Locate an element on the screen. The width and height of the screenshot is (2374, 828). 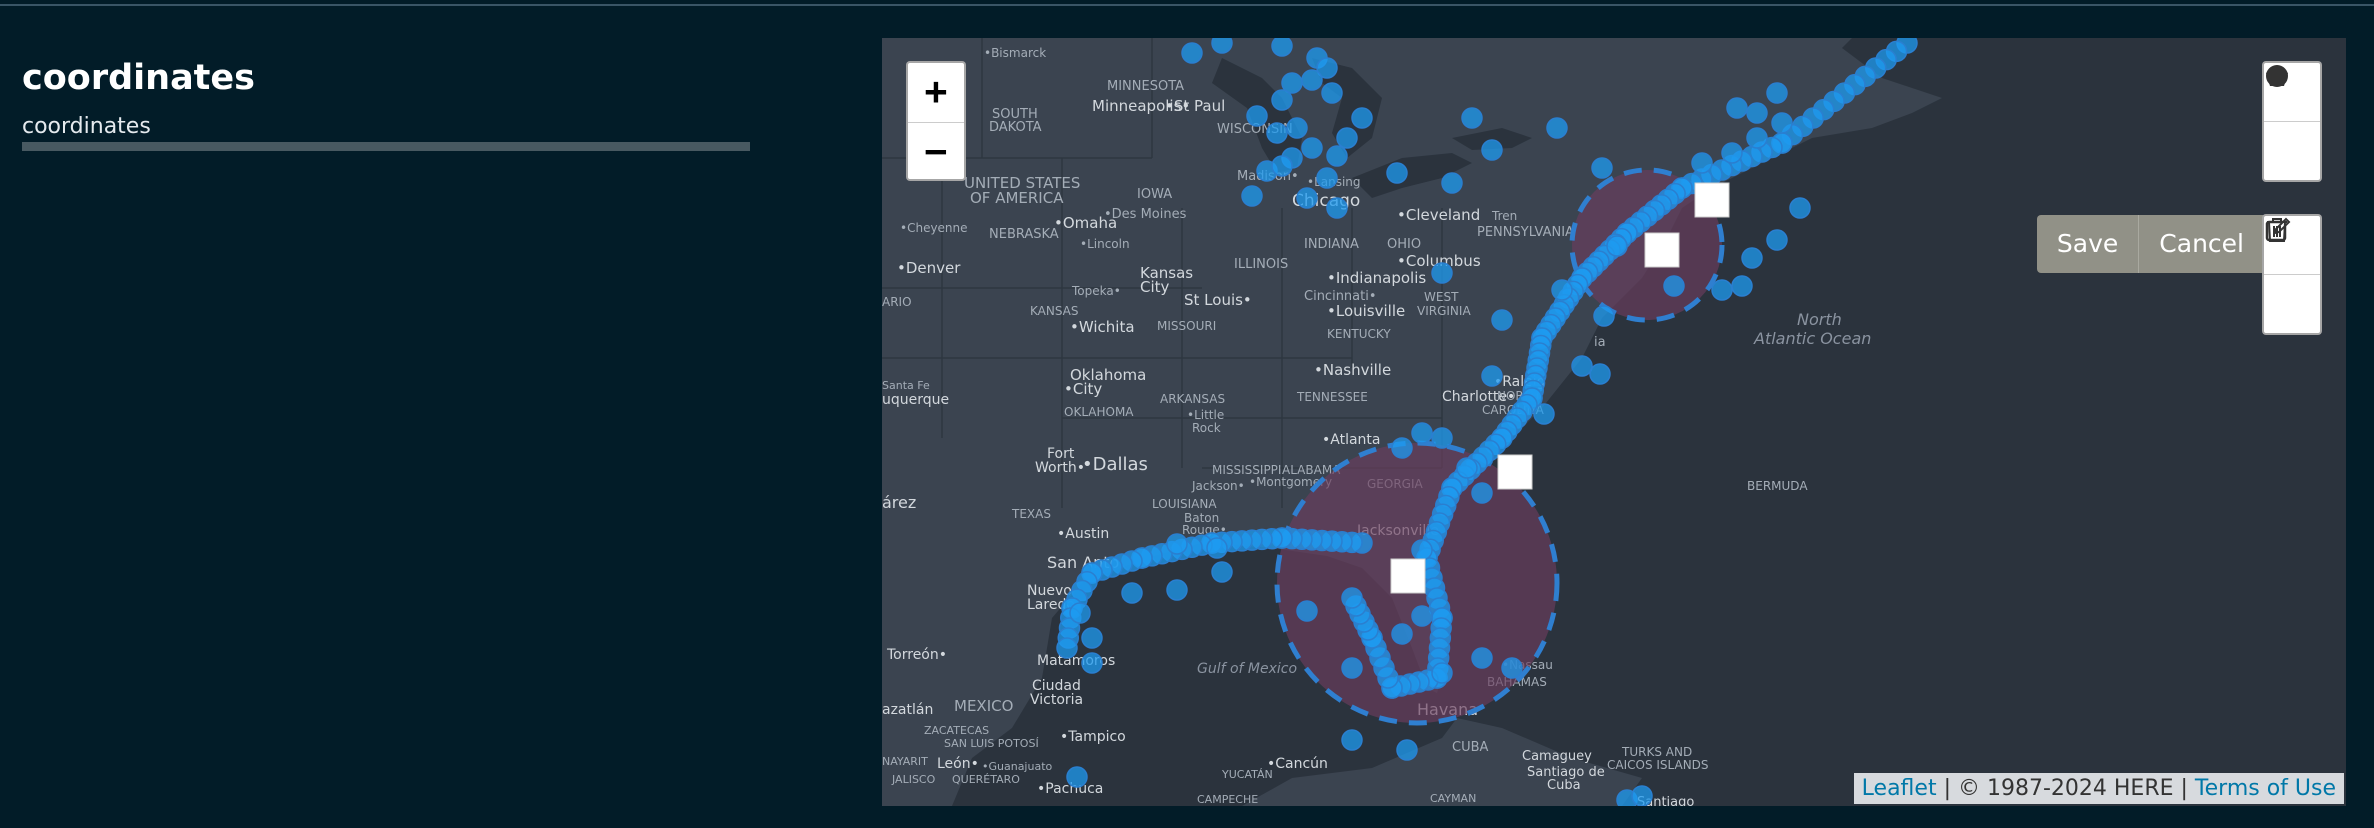
map-label: Victoria is located at coordinates (1056, 700).